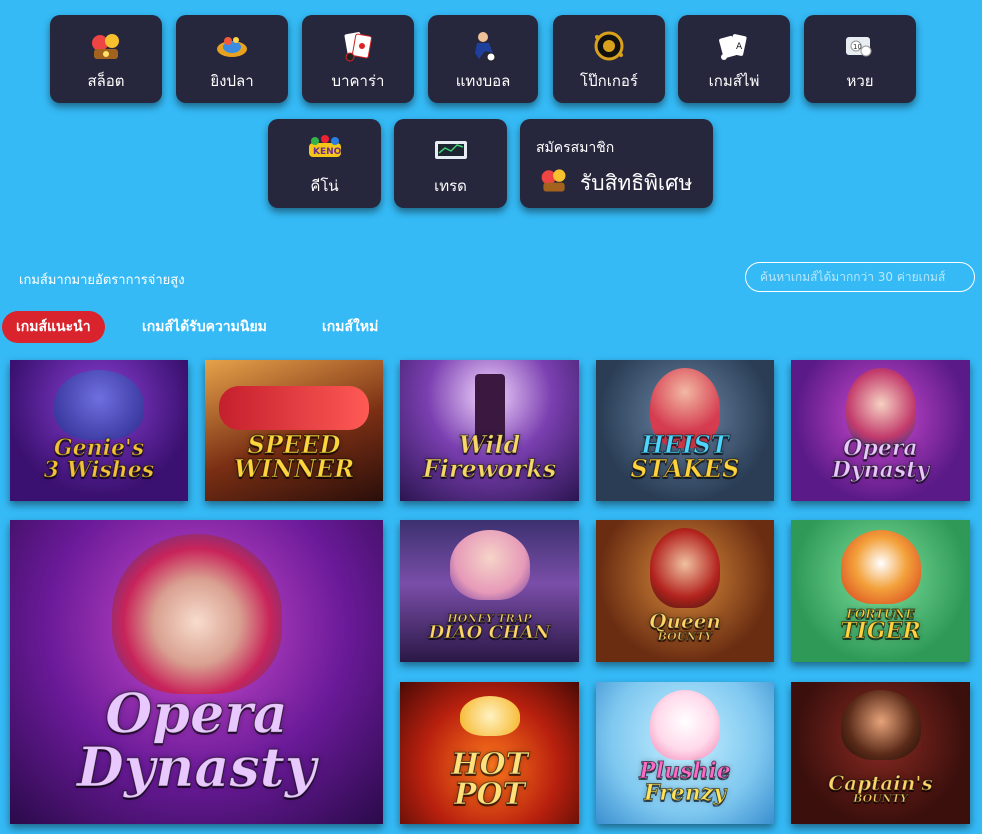 Image resolution: width=982 pixels, height=834 pixels. I want to click on promo-line1: สมัครสมาชิก, so click(575, 148).